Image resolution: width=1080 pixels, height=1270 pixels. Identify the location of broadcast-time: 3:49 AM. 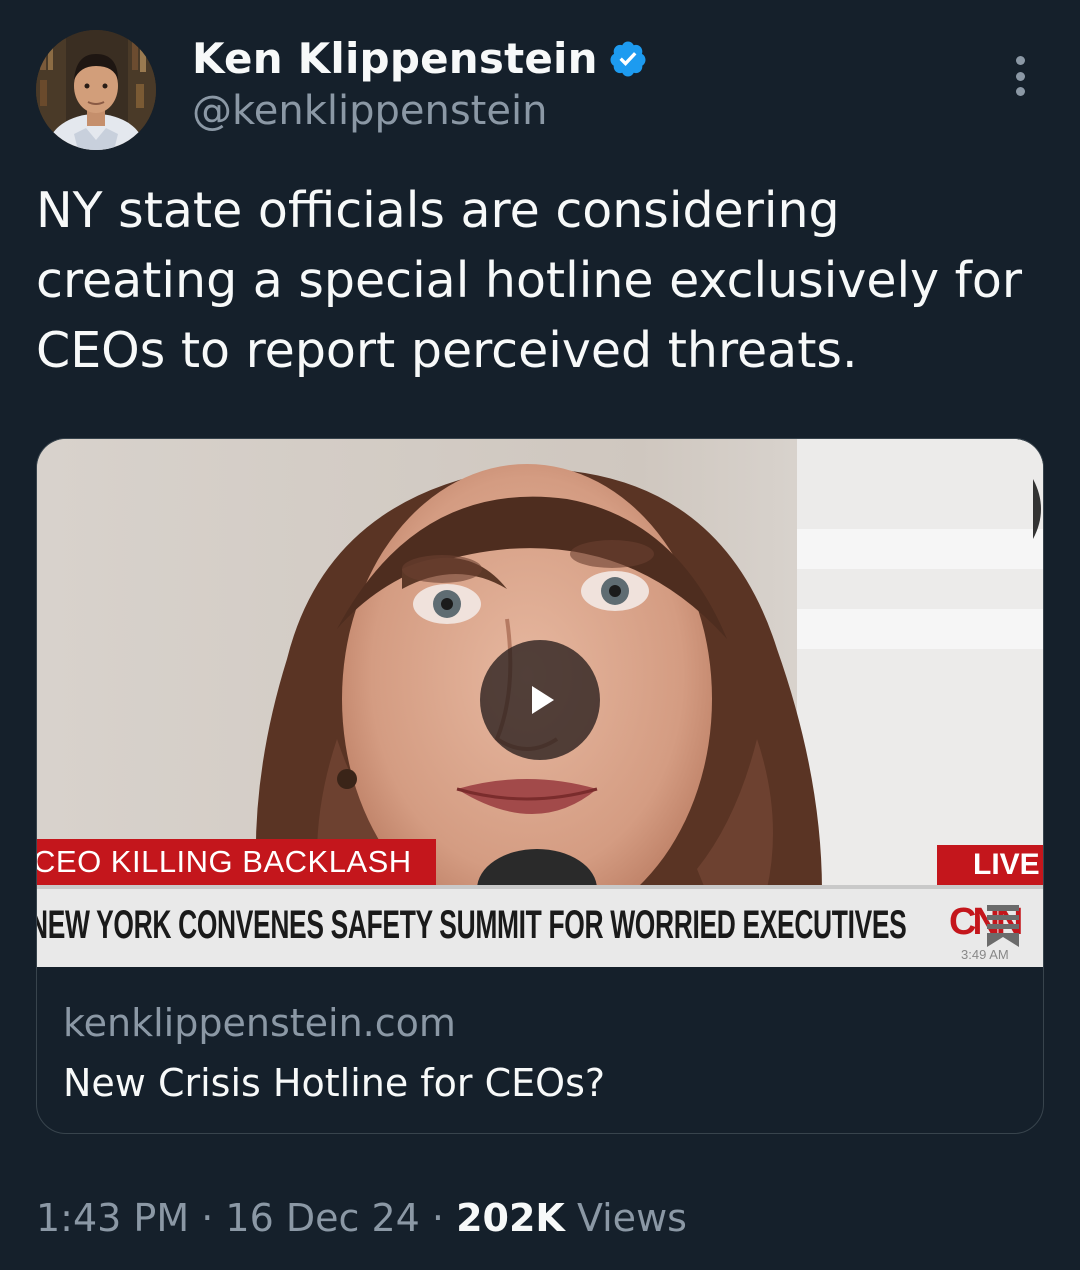
(985, 954).